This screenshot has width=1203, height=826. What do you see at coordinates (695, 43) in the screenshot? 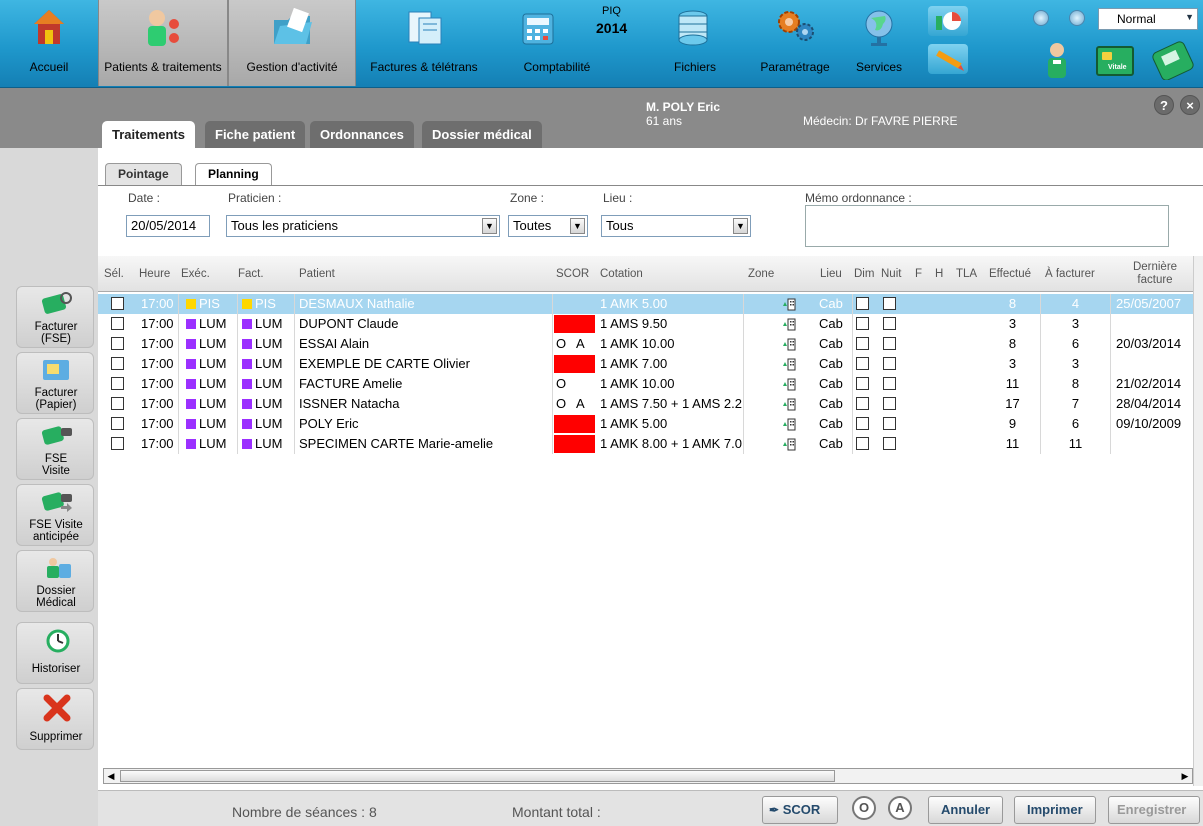
I see `toolbar-fichiers: Fichiers` at bounding box center [695, 43].